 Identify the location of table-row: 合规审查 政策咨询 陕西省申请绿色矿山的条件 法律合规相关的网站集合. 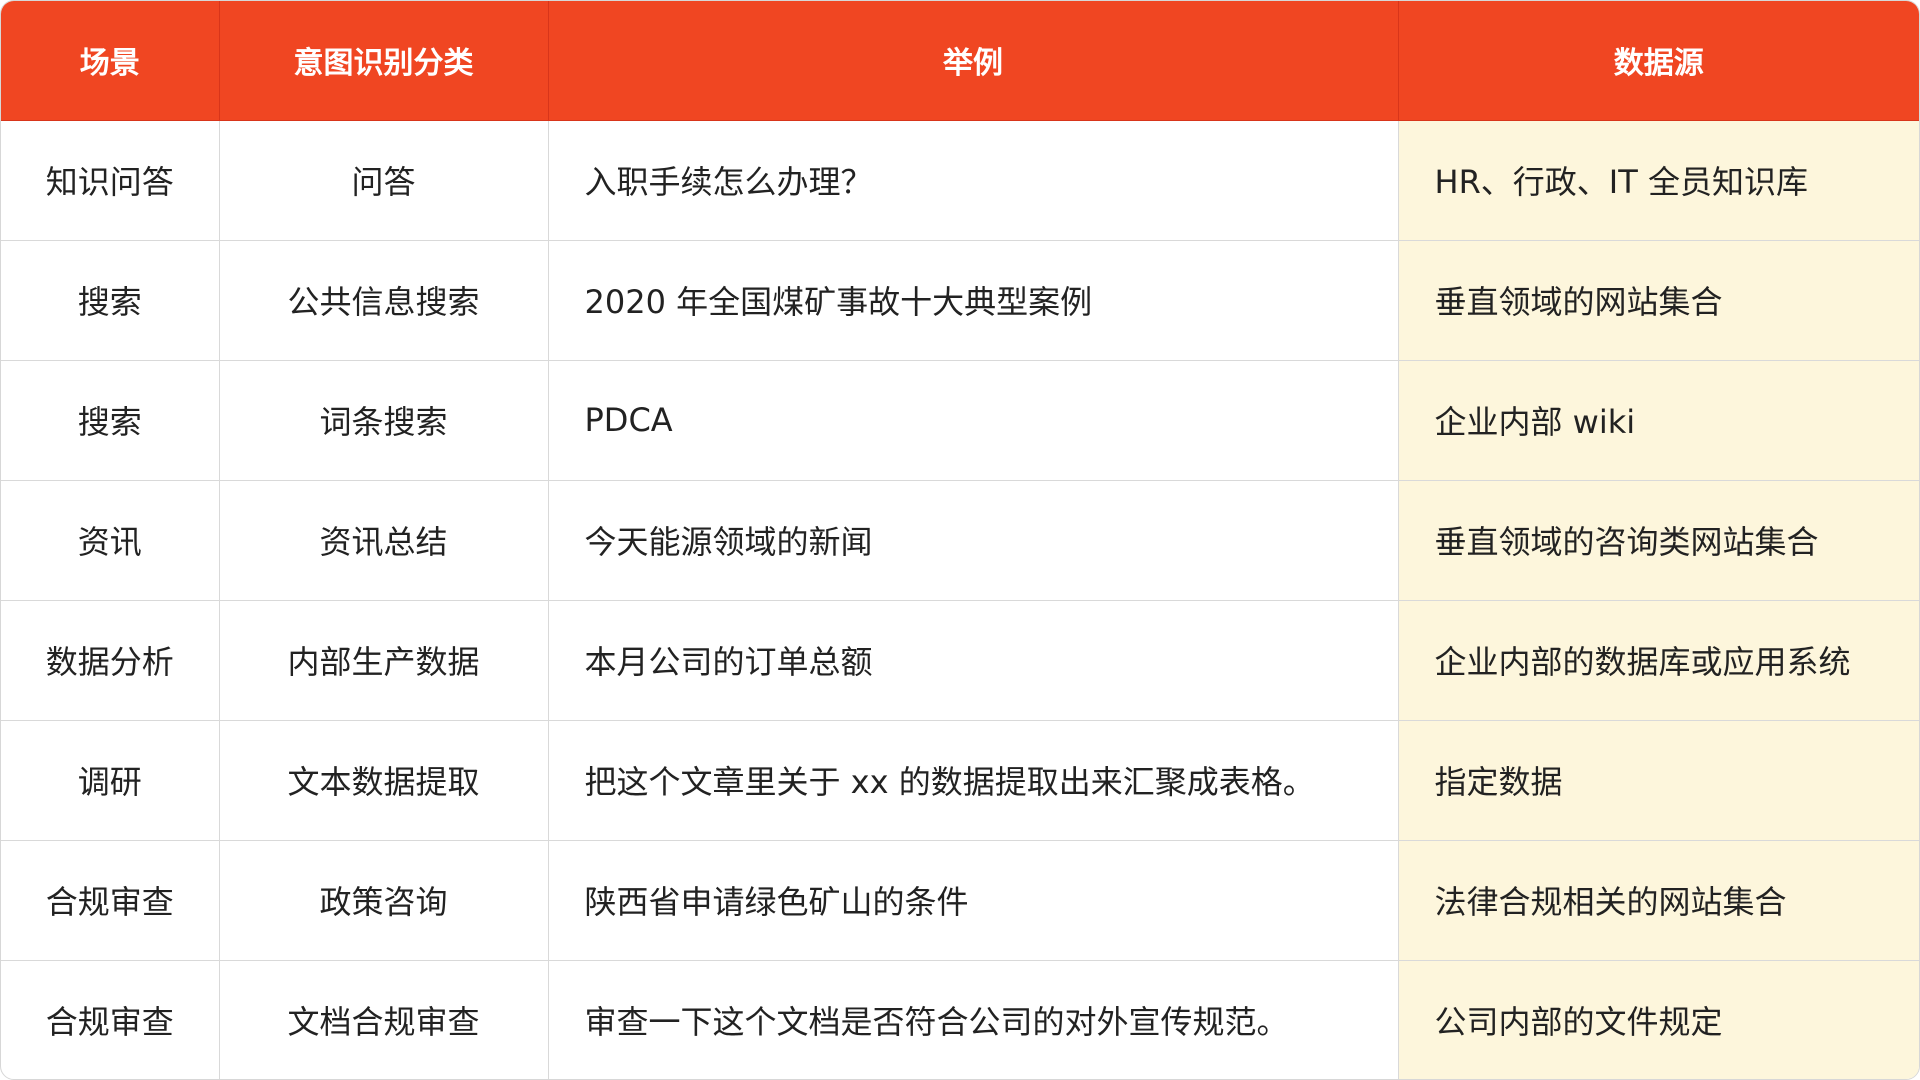
(960, 900).